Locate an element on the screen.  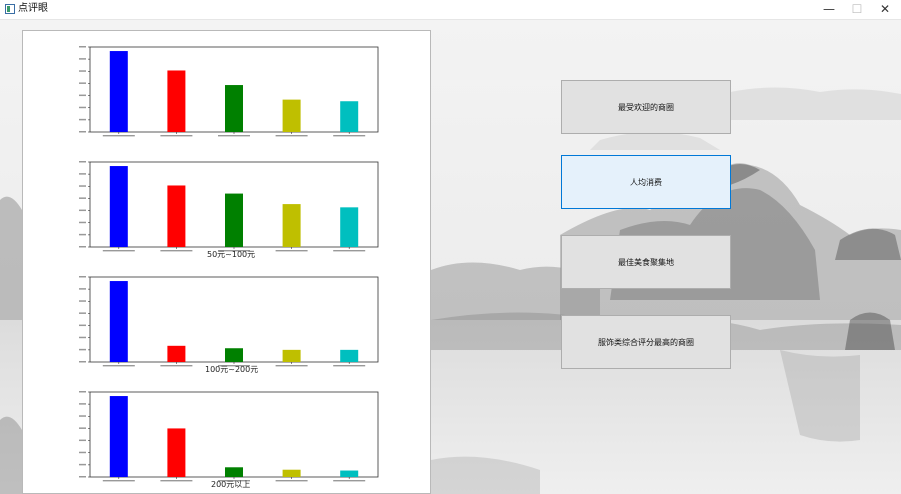
bar-chart-4-canvas is located at coordinates (229, 436).